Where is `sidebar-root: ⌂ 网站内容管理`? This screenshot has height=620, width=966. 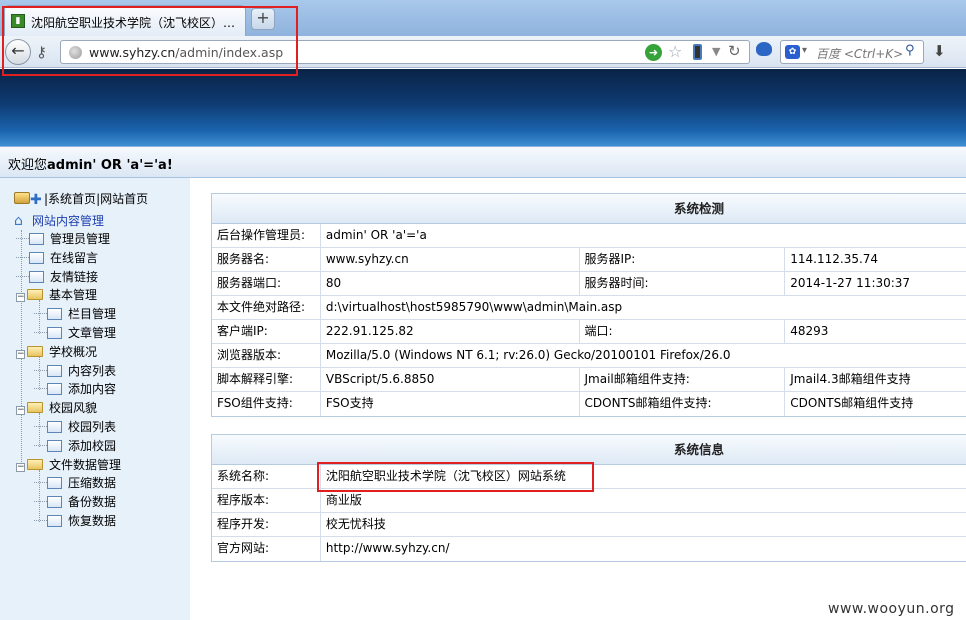
sidebar-root: ⌂ 网站内容管理 is located at coordinates (59, 221).